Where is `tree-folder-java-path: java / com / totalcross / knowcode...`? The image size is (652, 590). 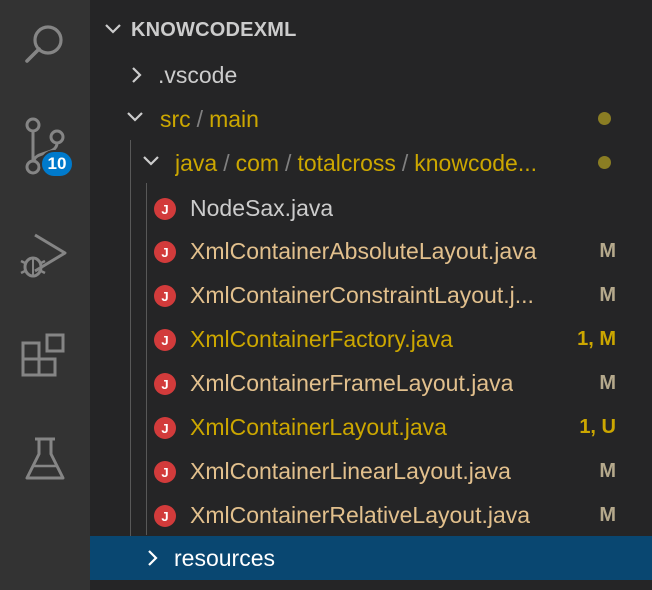 tree-folder-java-path: java / com / totalcross / knowcode... is located at coordinates (371, 163).